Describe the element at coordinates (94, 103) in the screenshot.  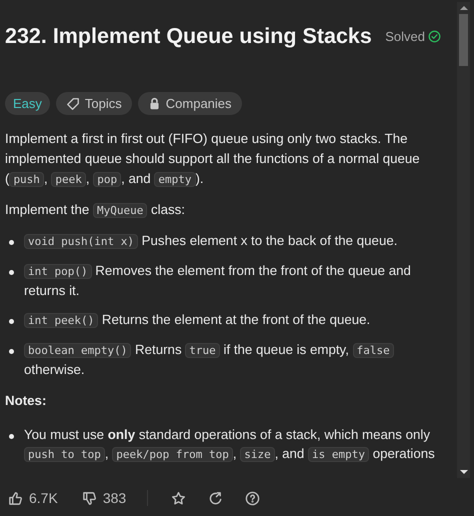
I see `topics-button: Topics` at that location.